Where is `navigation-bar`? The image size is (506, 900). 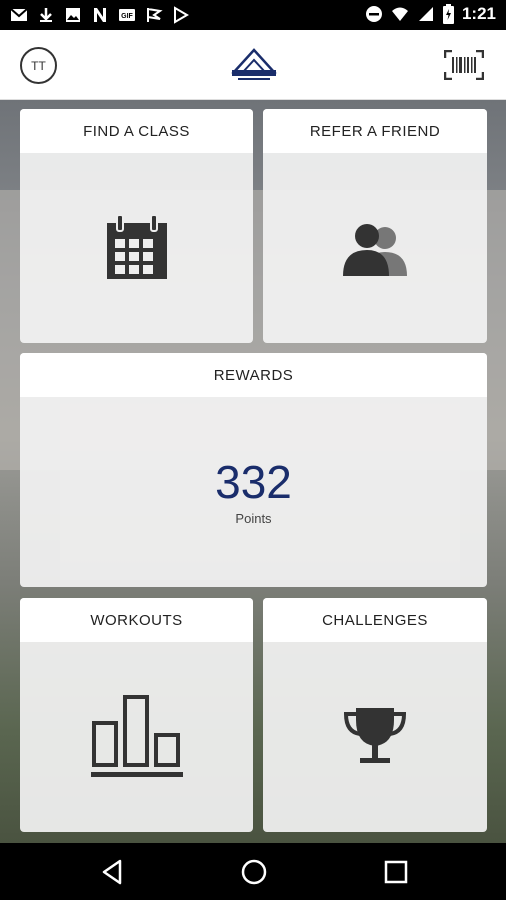 navigation-bar is located at coordinates (253, 871).